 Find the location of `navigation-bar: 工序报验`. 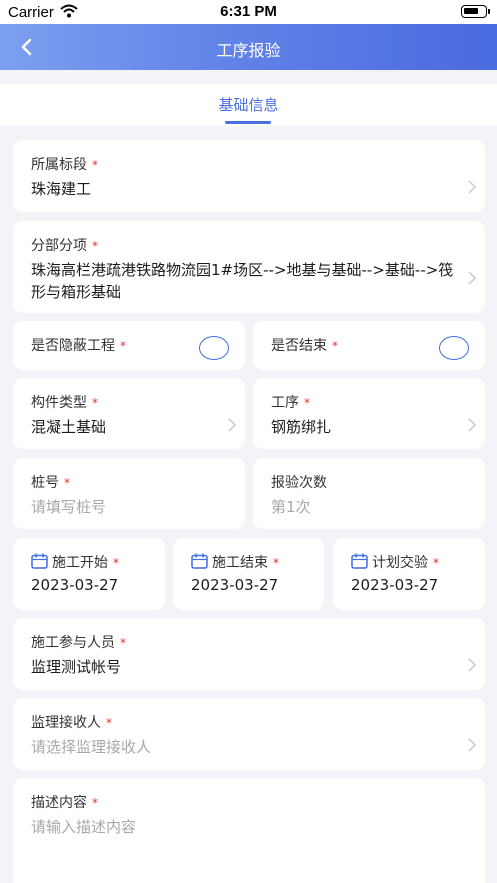

navigation-bar: 工序报验 is located at coordinates (248, 47).